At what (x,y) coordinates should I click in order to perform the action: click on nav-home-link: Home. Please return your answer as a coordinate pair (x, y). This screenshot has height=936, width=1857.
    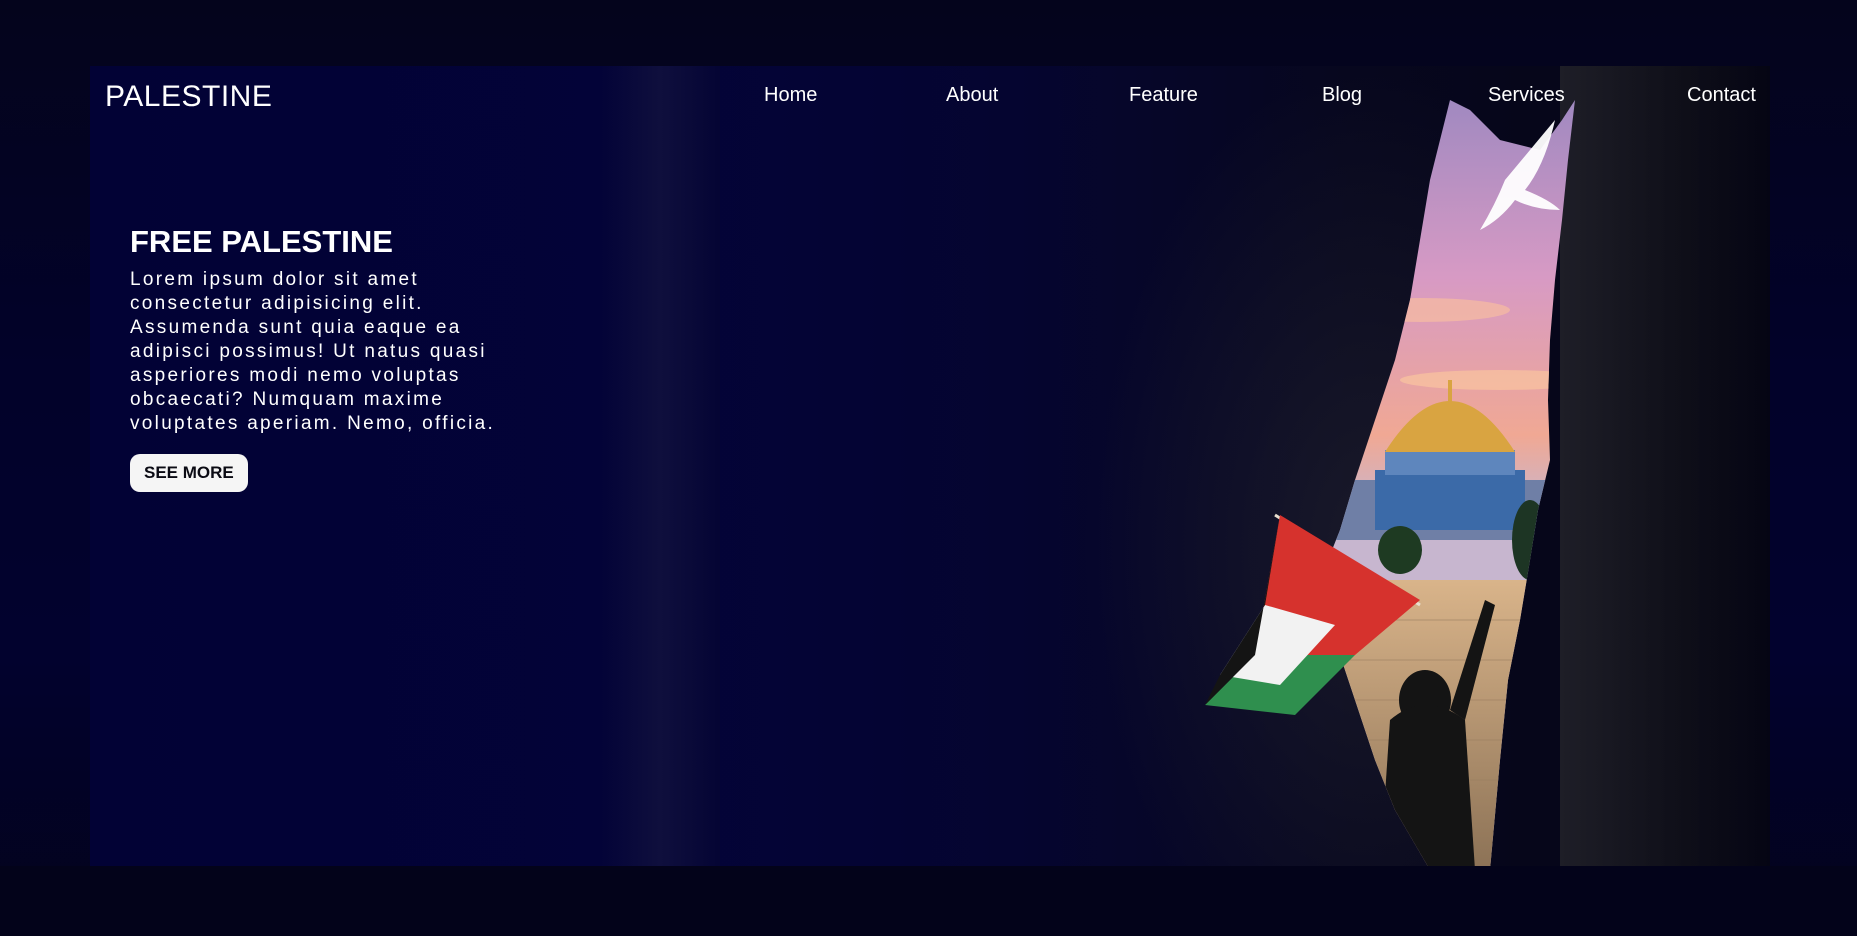
    Looking at the image, I should click on (790, 95).